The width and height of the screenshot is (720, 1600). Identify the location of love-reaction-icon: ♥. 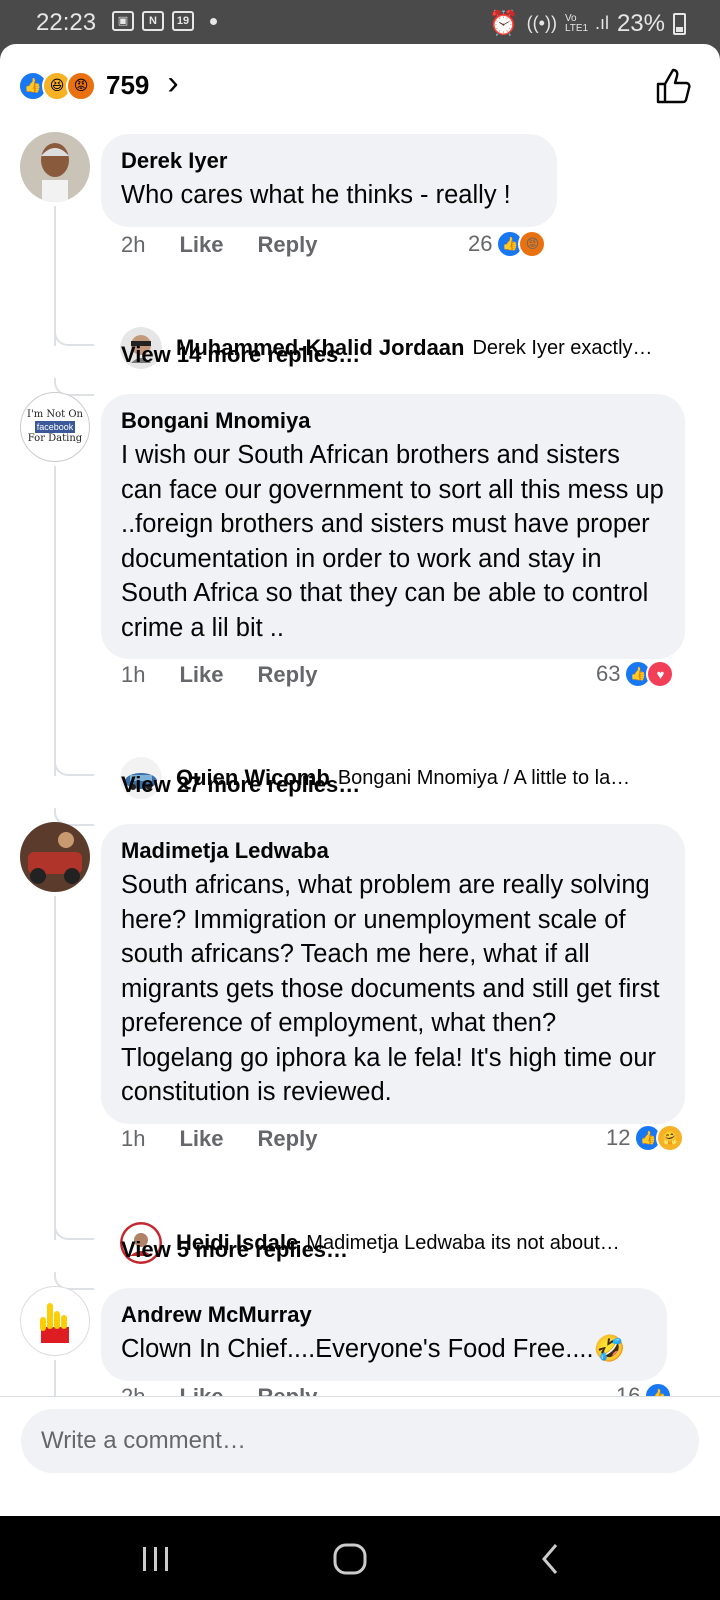
(660, 674).